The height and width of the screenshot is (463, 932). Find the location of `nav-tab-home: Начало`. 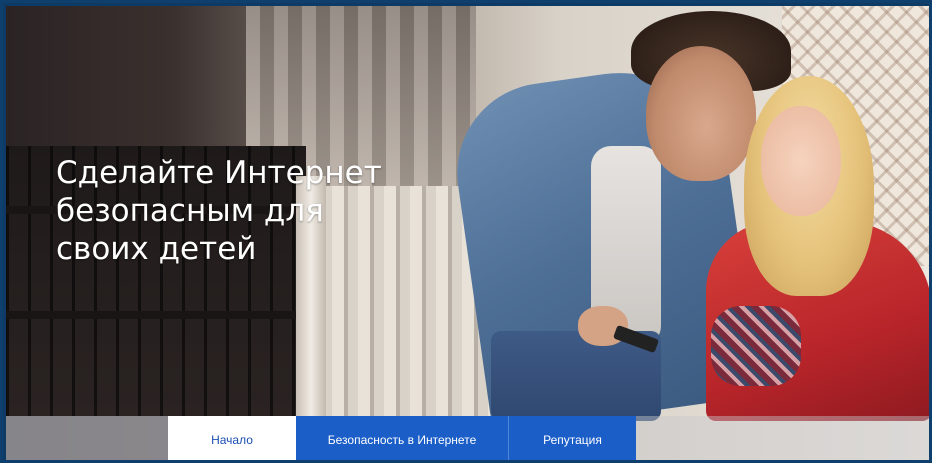

nav-tab-home: Начало is located at coordinates (232, 438).